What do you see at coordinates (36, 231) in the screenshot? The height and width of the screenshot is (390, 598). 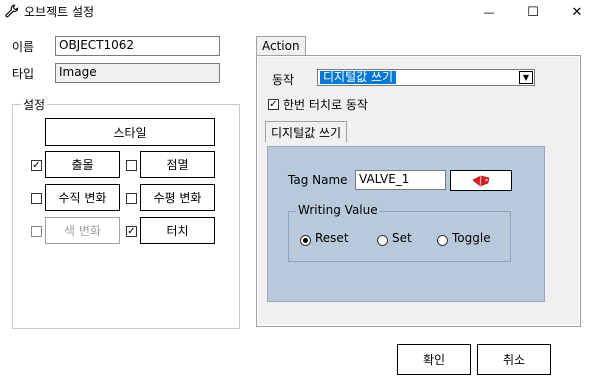 I see `color-change-checkbox` at bounding box center [36, 231].